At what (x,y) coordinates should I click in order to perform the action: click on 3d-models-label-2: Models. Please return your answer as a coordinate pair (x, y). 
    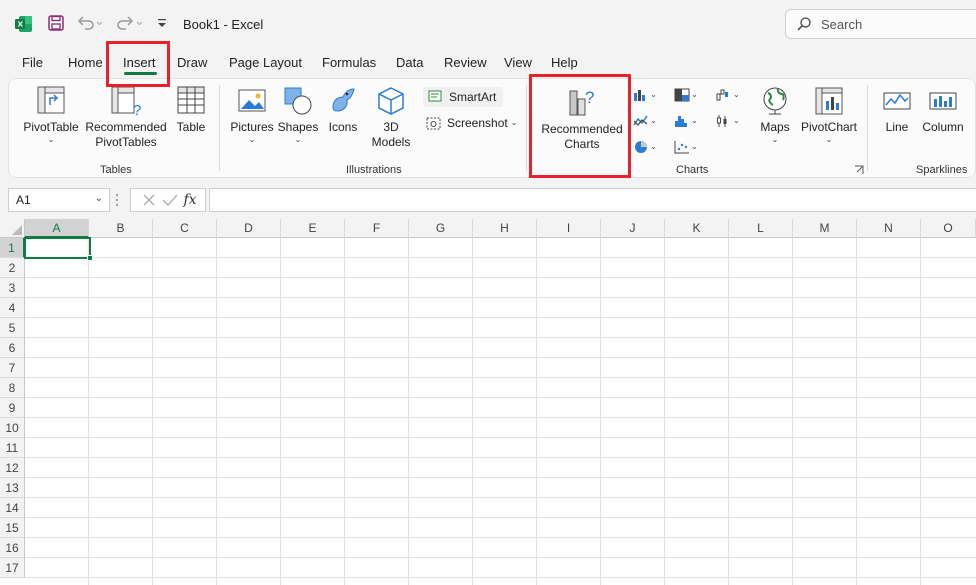
    Looking at the image, I should click on (391, 142).